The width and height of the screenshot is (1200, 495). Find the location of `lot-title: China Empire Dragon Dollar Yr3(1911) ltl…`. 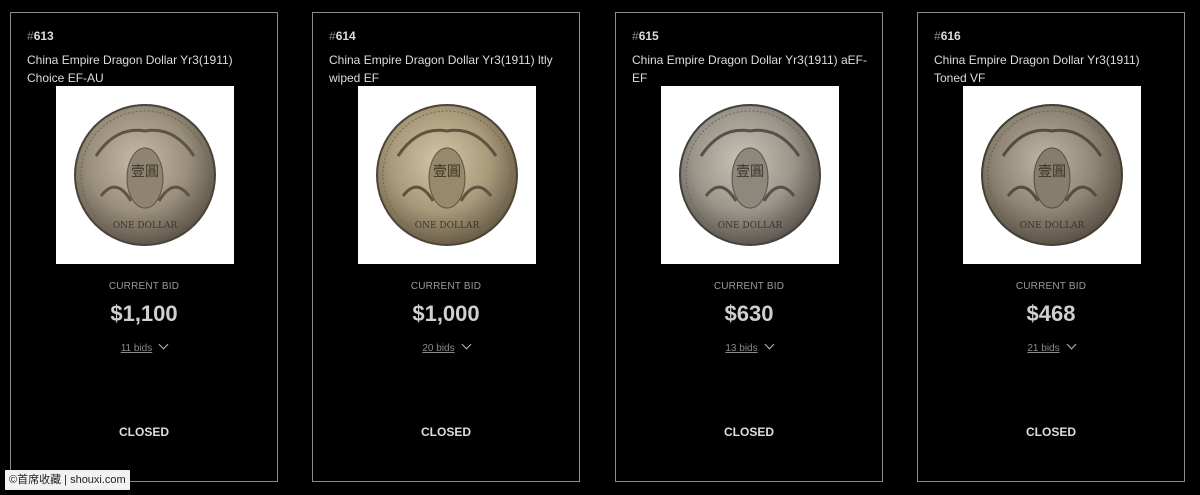

lot-title: China Empire Dragon Dollar Yr3(1911) ltl… is located at coordinates (449, 69).